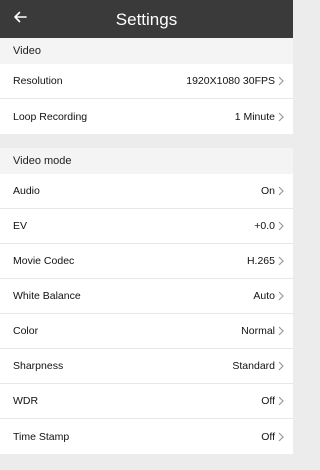 This screenshot has width=320, height=470. What do you see at coordinates (254, 116) in the screenshot?
I see `setting-value: 1 Minute` at bounding box center [254, 116].